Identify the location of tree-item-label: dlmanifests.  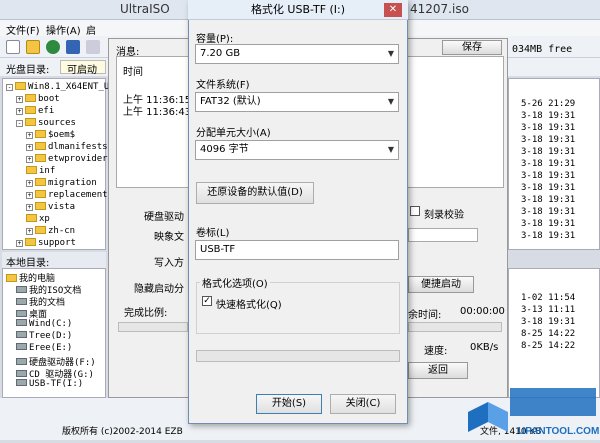
(78, 147).